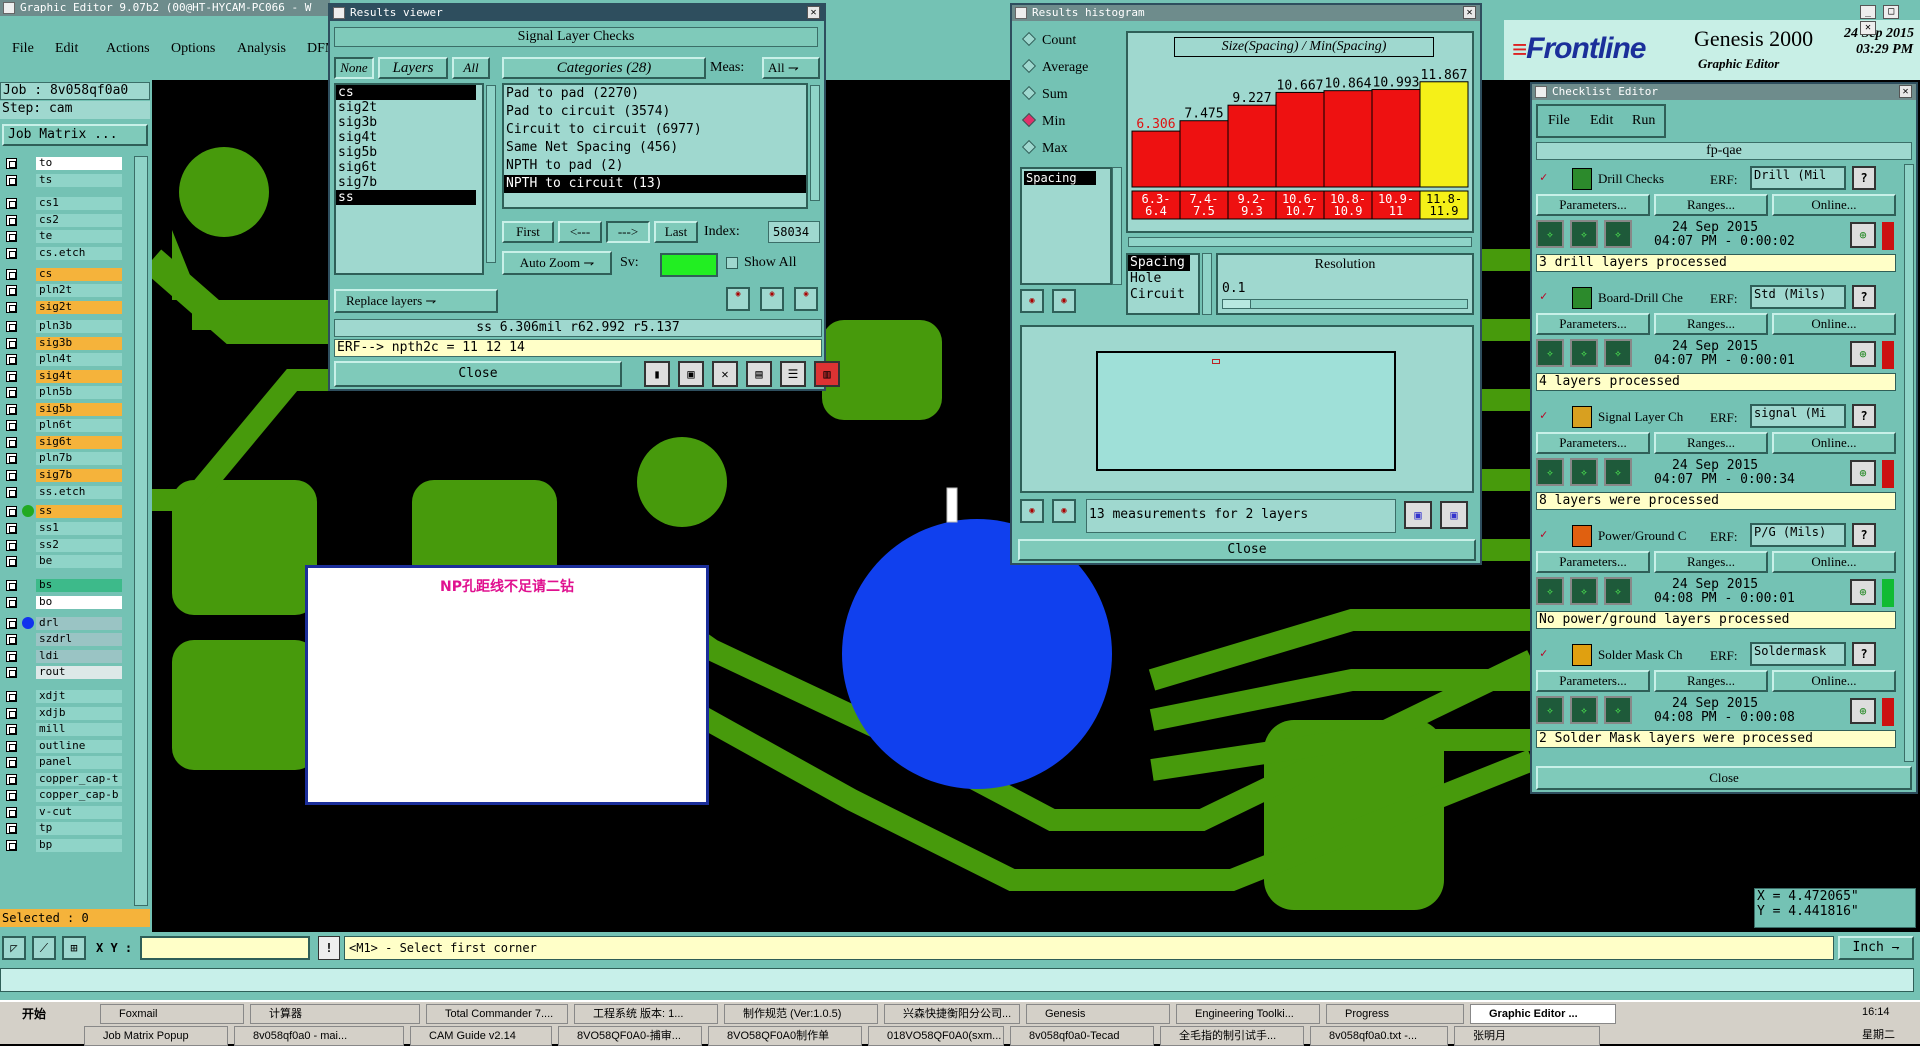 The image size is (1920, 1046). What do you see at coordinates (406, 197) in the screenshot?
I see `result-layer-item: ss` at bounding box center [406, 197].